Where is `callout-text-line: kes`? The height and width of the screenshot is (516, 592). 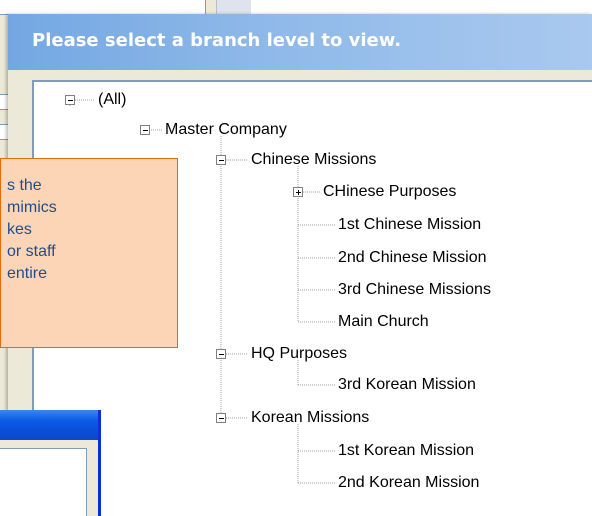 callout-text-line: kes is located at coordinates (19, 229).